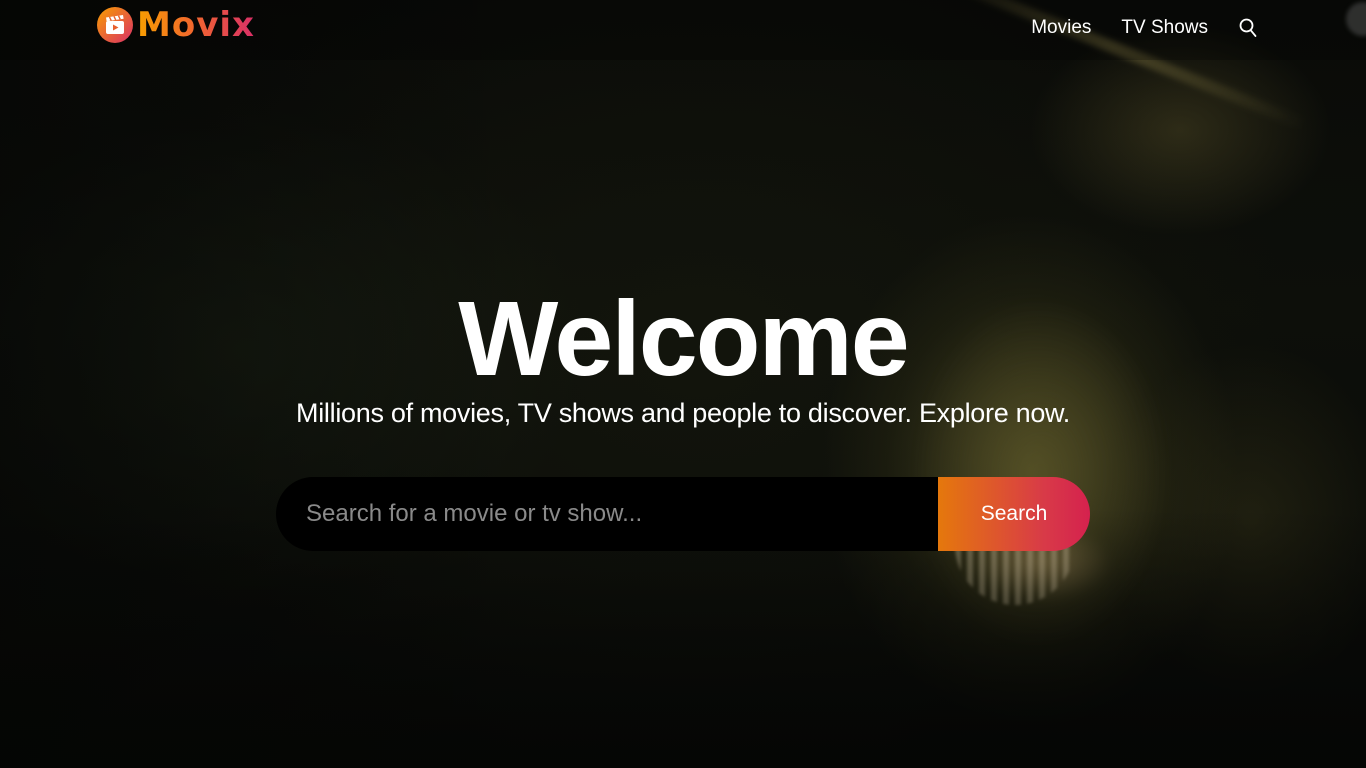 The height and width of the screenshot is (768, 1366). I want to click on logo: Movix, so click(176, 25).